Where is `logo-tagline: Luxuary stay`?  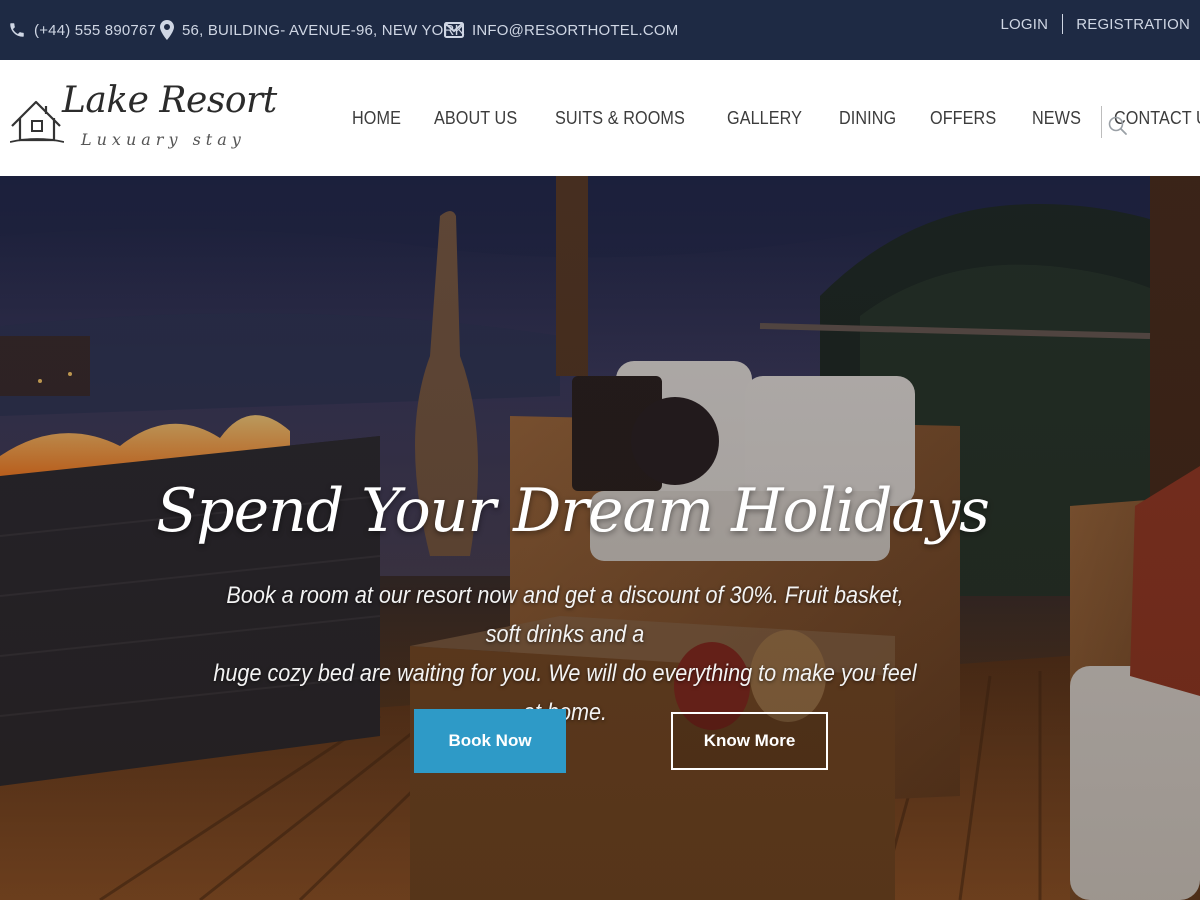 logo-tagline: Luxuary stay is located at coordinates (163, 139).